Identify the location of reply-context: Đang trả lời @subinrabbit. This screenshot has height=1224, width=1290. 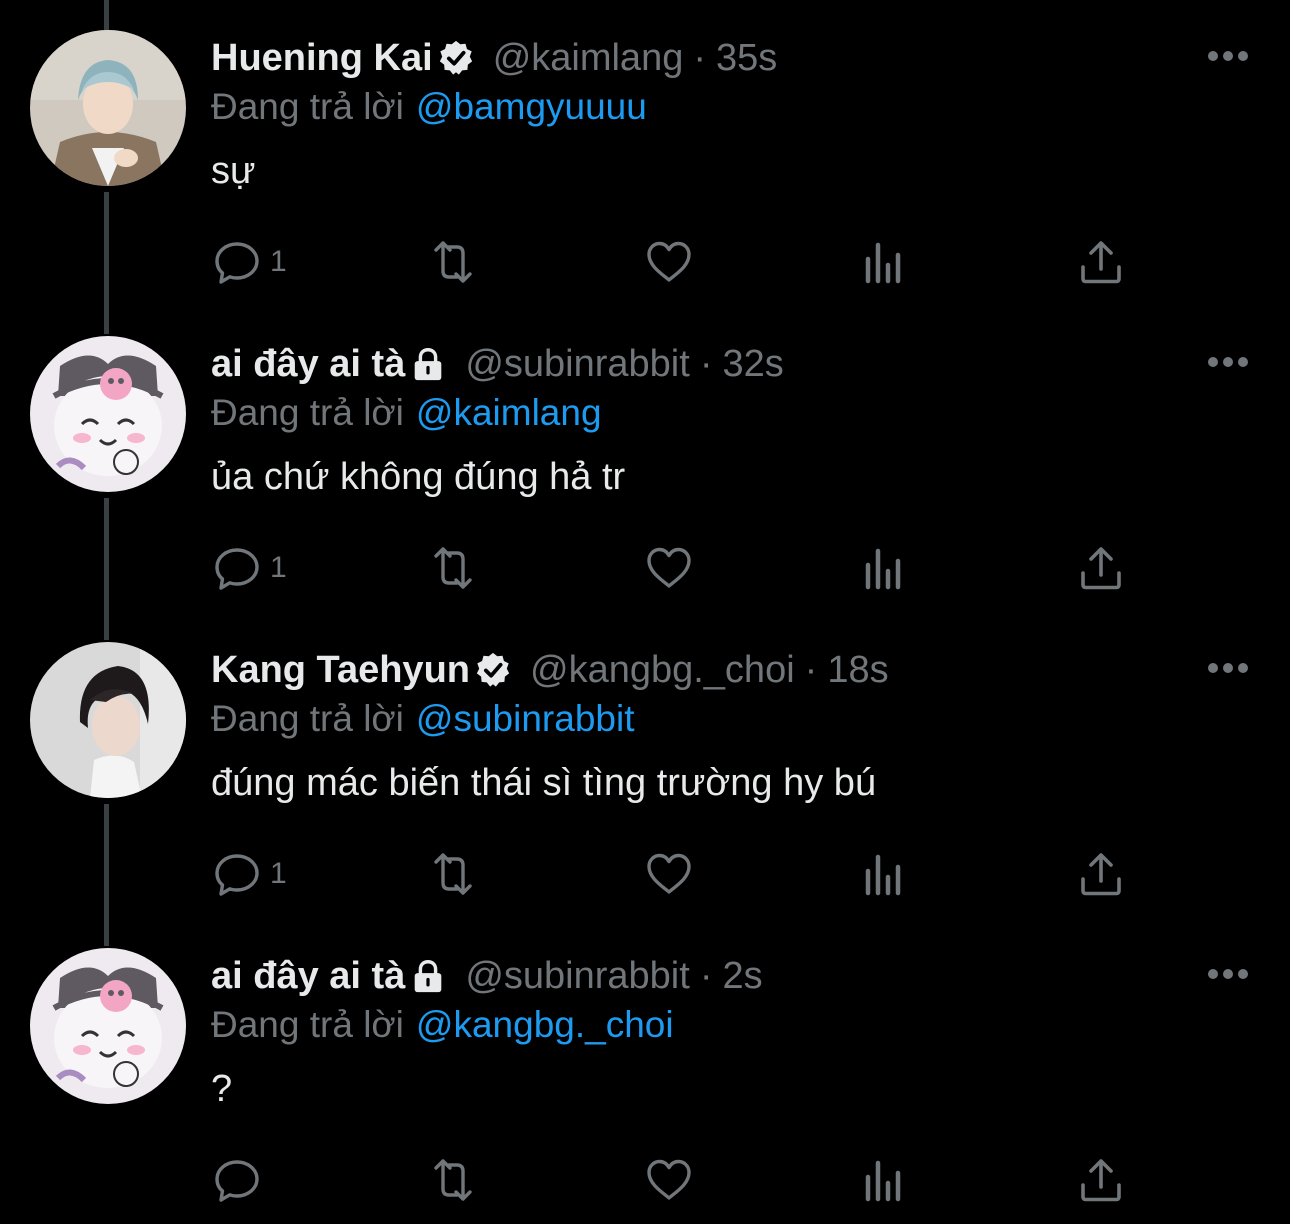
(422, 719).